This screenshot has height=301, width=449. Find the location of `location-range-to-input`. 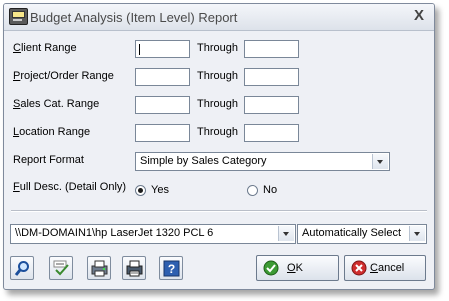

location-range-to-input is located at coordinates (271, 133).